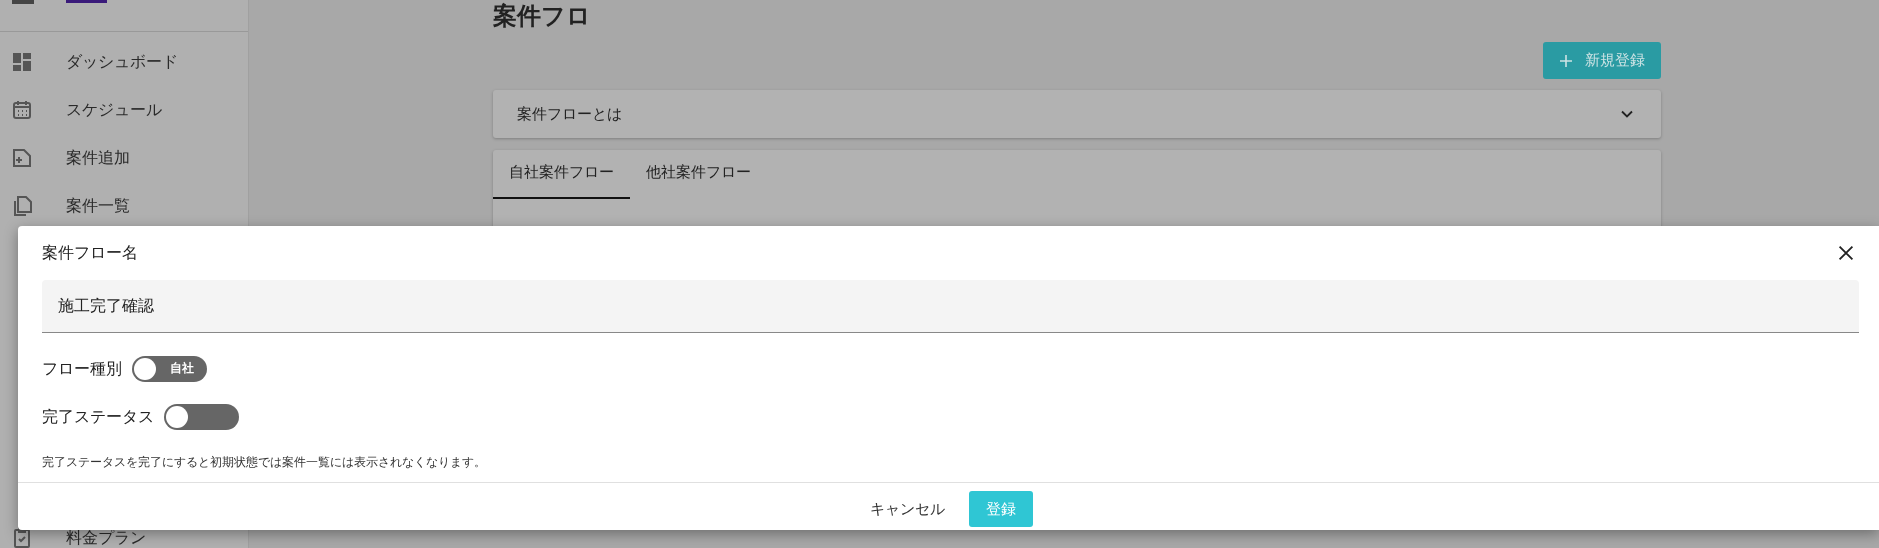 The height and width of the screenshot is (548, 1879). I want to click on sidebar-item: ダッシュボード, so click(124, 62).